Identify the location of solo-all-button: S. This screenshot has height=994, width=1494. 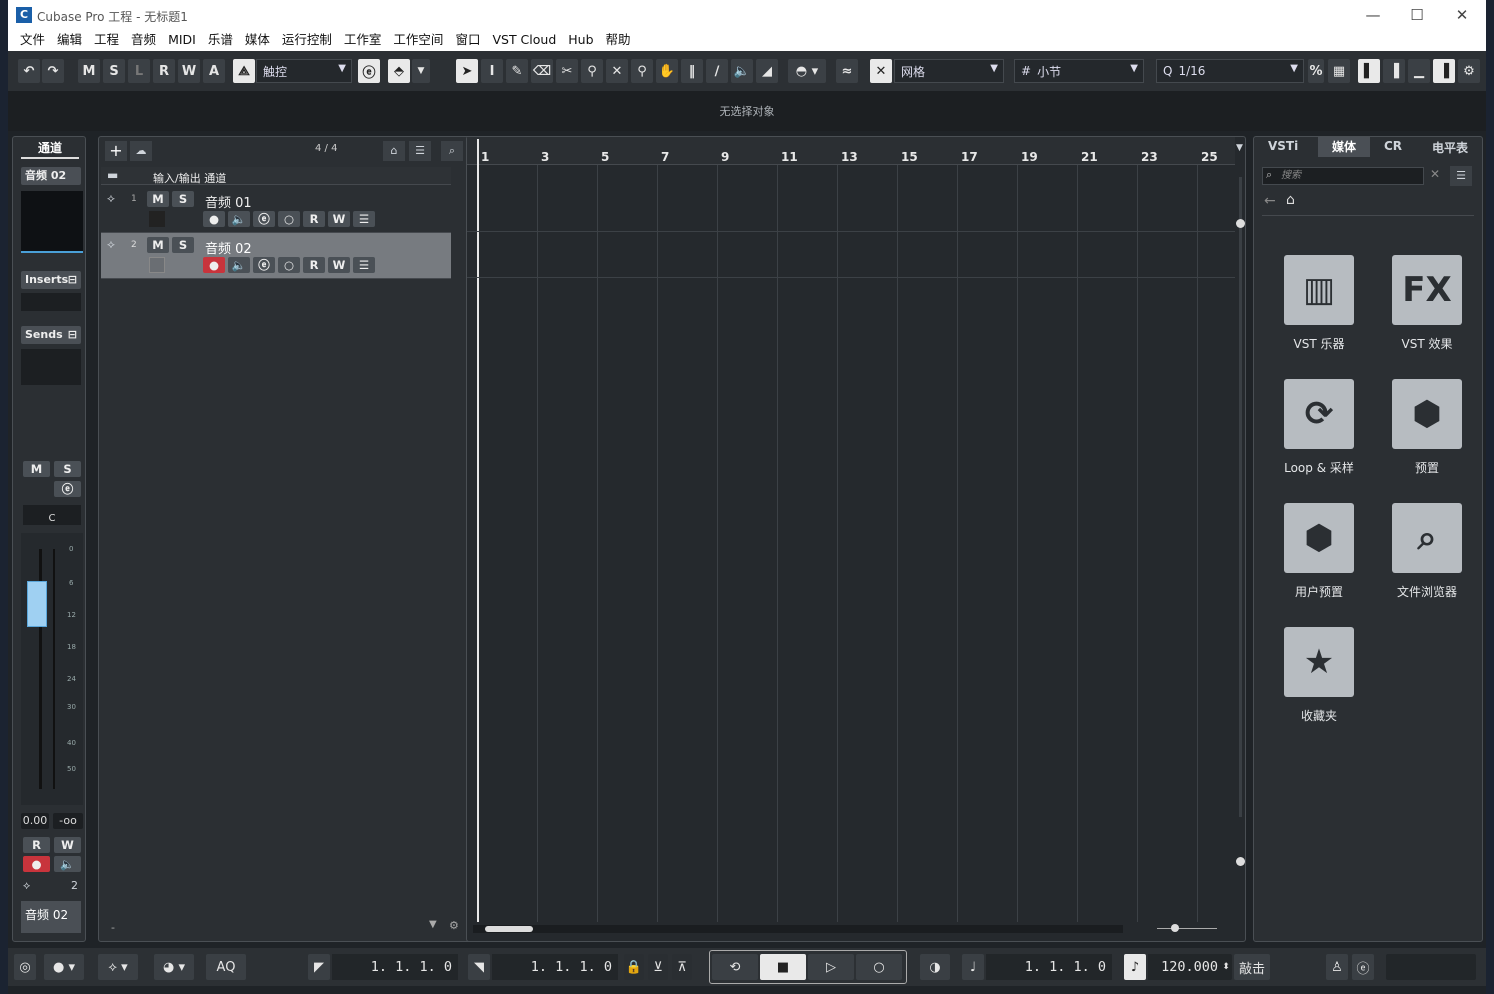
(114, 71).